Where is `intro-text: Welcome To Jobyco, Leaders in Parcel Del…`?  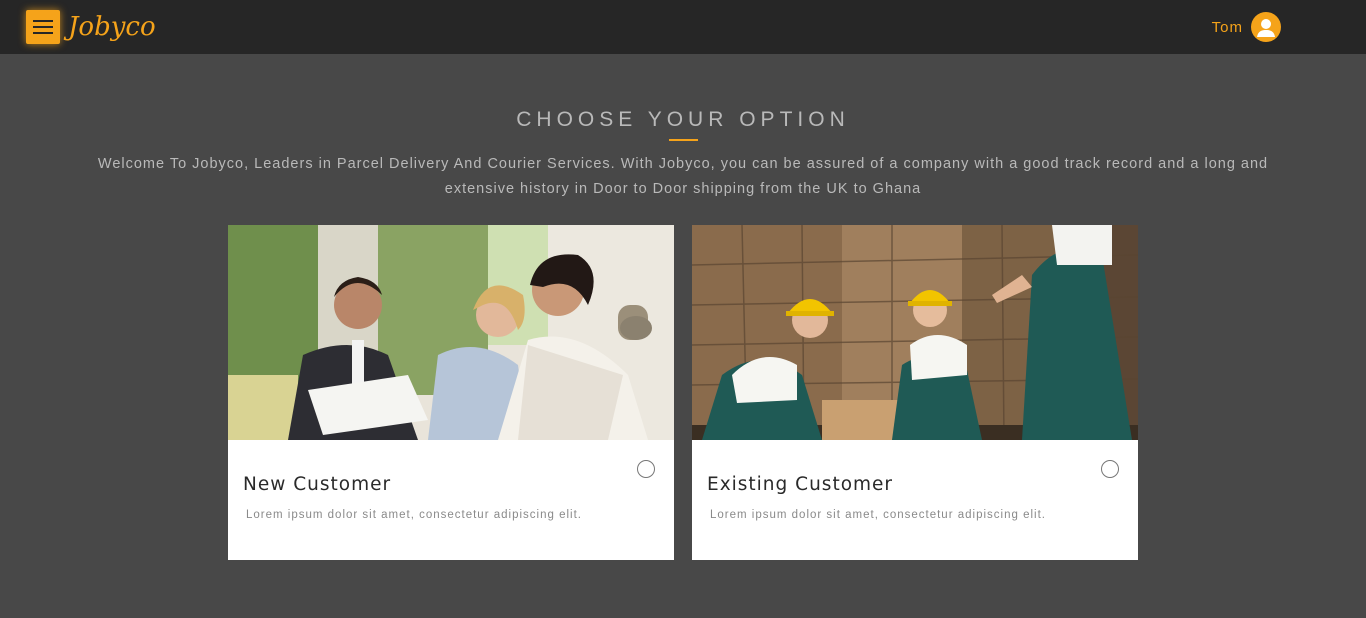
intro-text: Welcome To Jobyco, Leaders in Parcel Del… is located at coordinates (683, 177).